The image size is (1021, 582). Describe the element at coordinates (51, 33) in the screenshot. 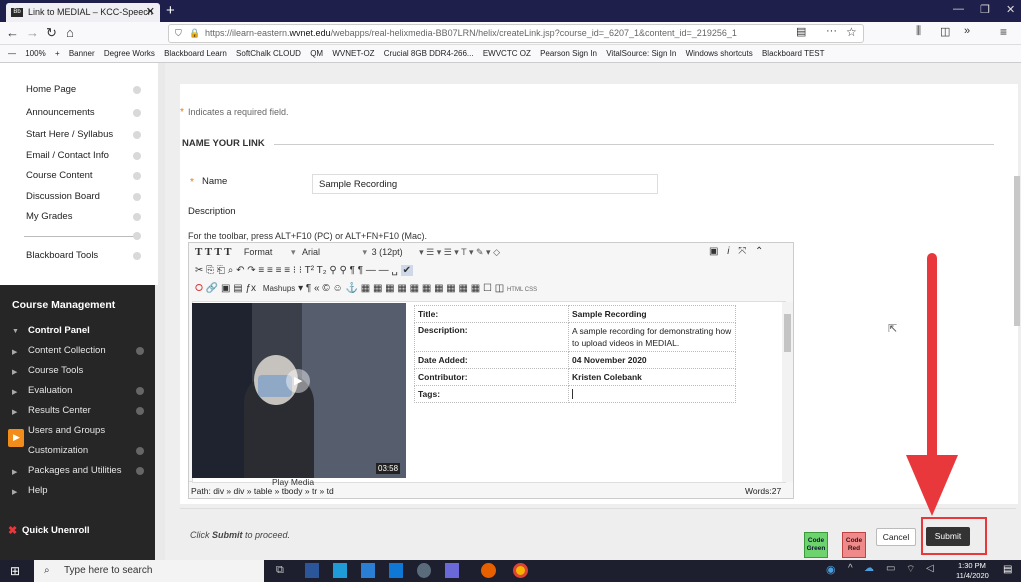

I see `reload-icon: ↻` at that location.